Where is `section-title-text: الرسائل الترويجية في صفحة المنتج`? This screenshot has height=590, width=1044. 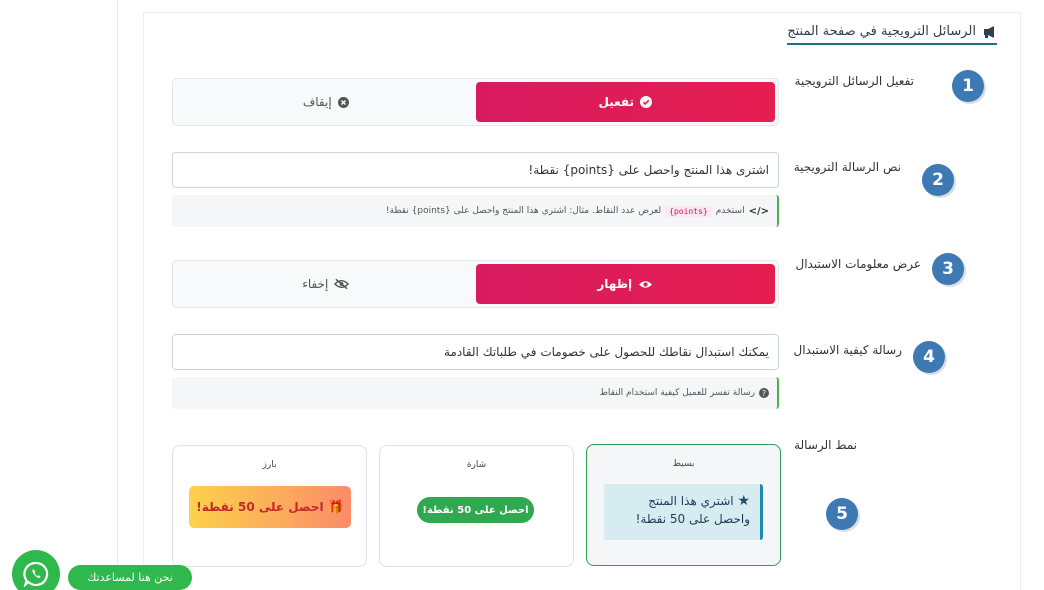 section-title-text: الرسائل الترويجية في صفحة المنتج is located at coordinates (881, 31).